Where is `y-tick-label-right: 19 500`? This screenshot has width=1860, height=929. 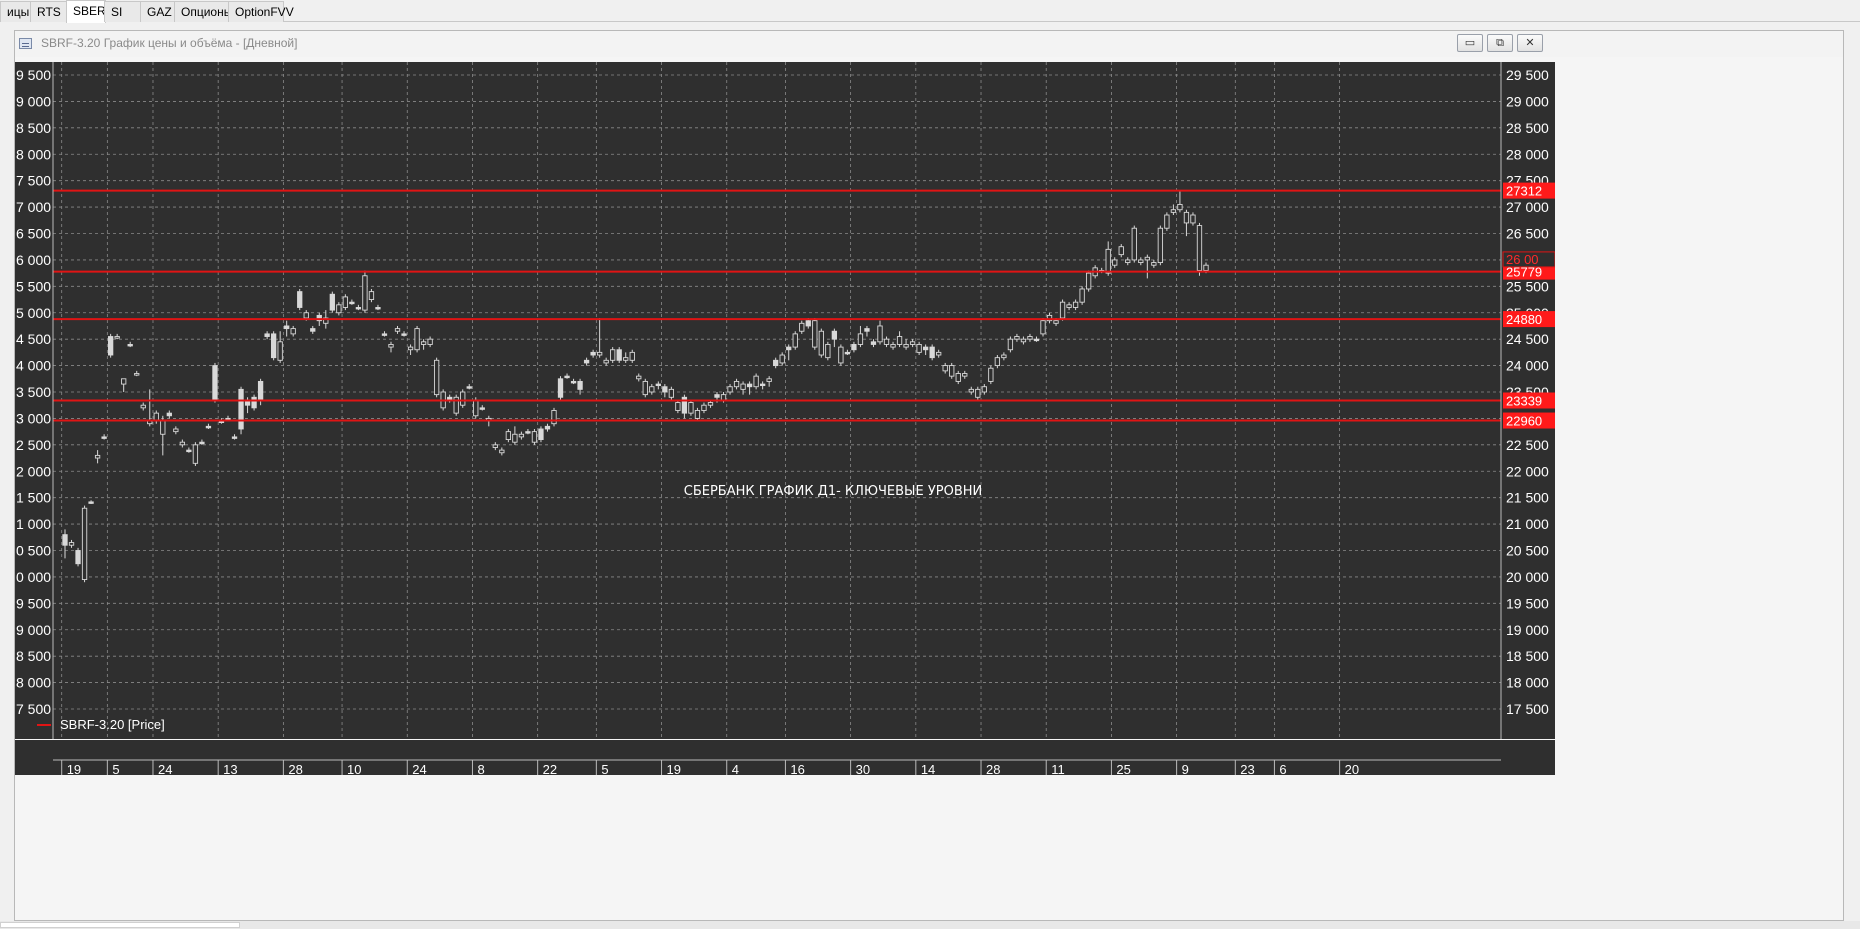
y-tick-label-right: 19 500 is located at coordinates (1527, 603).